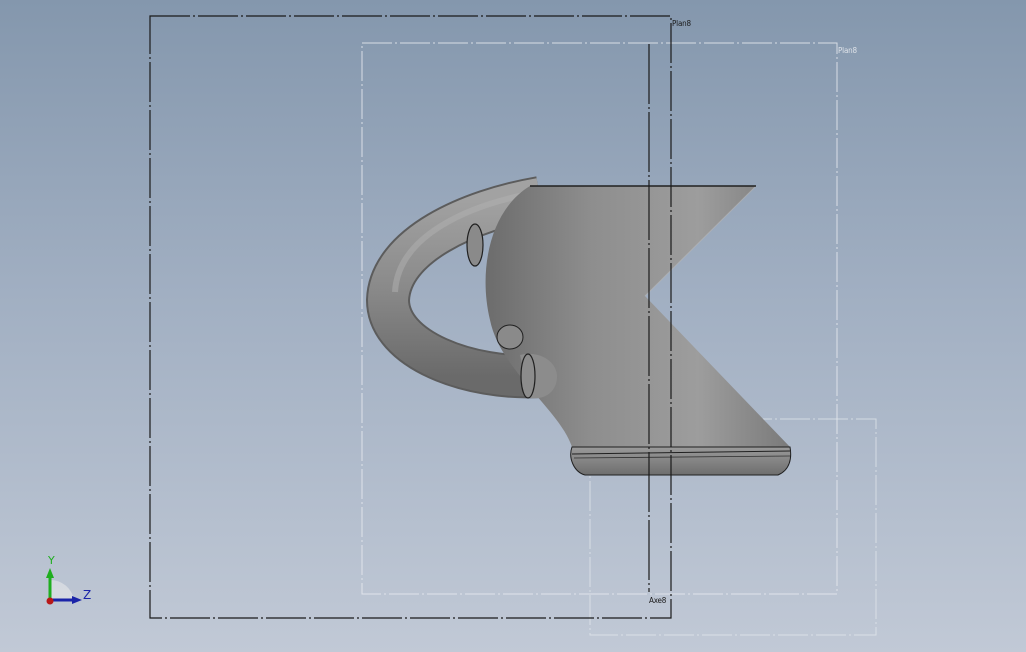 The image size is (1026, 652). Describe the element at coordinates (847, 50) in the screenshot. I see `back-plane-label: Plan8` at that location.